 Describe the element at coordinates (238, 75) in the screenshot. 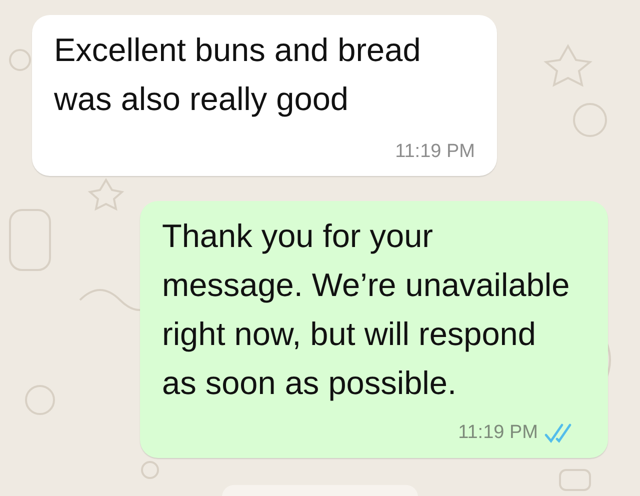

I see `message-text: Excellent buns and bread was also really good` at that location.